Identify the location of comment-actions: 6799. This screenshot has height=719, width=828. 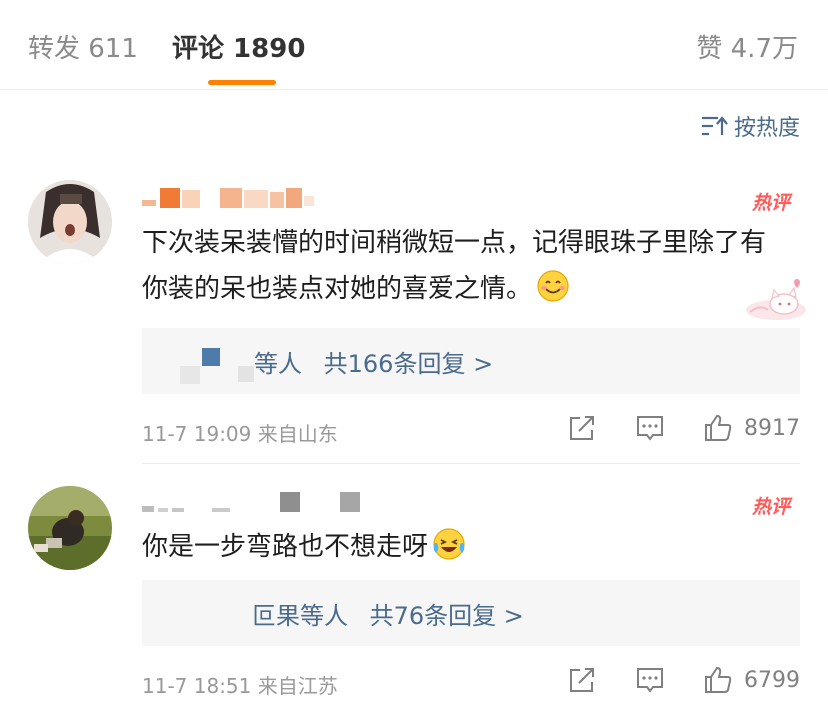
(665, 680).